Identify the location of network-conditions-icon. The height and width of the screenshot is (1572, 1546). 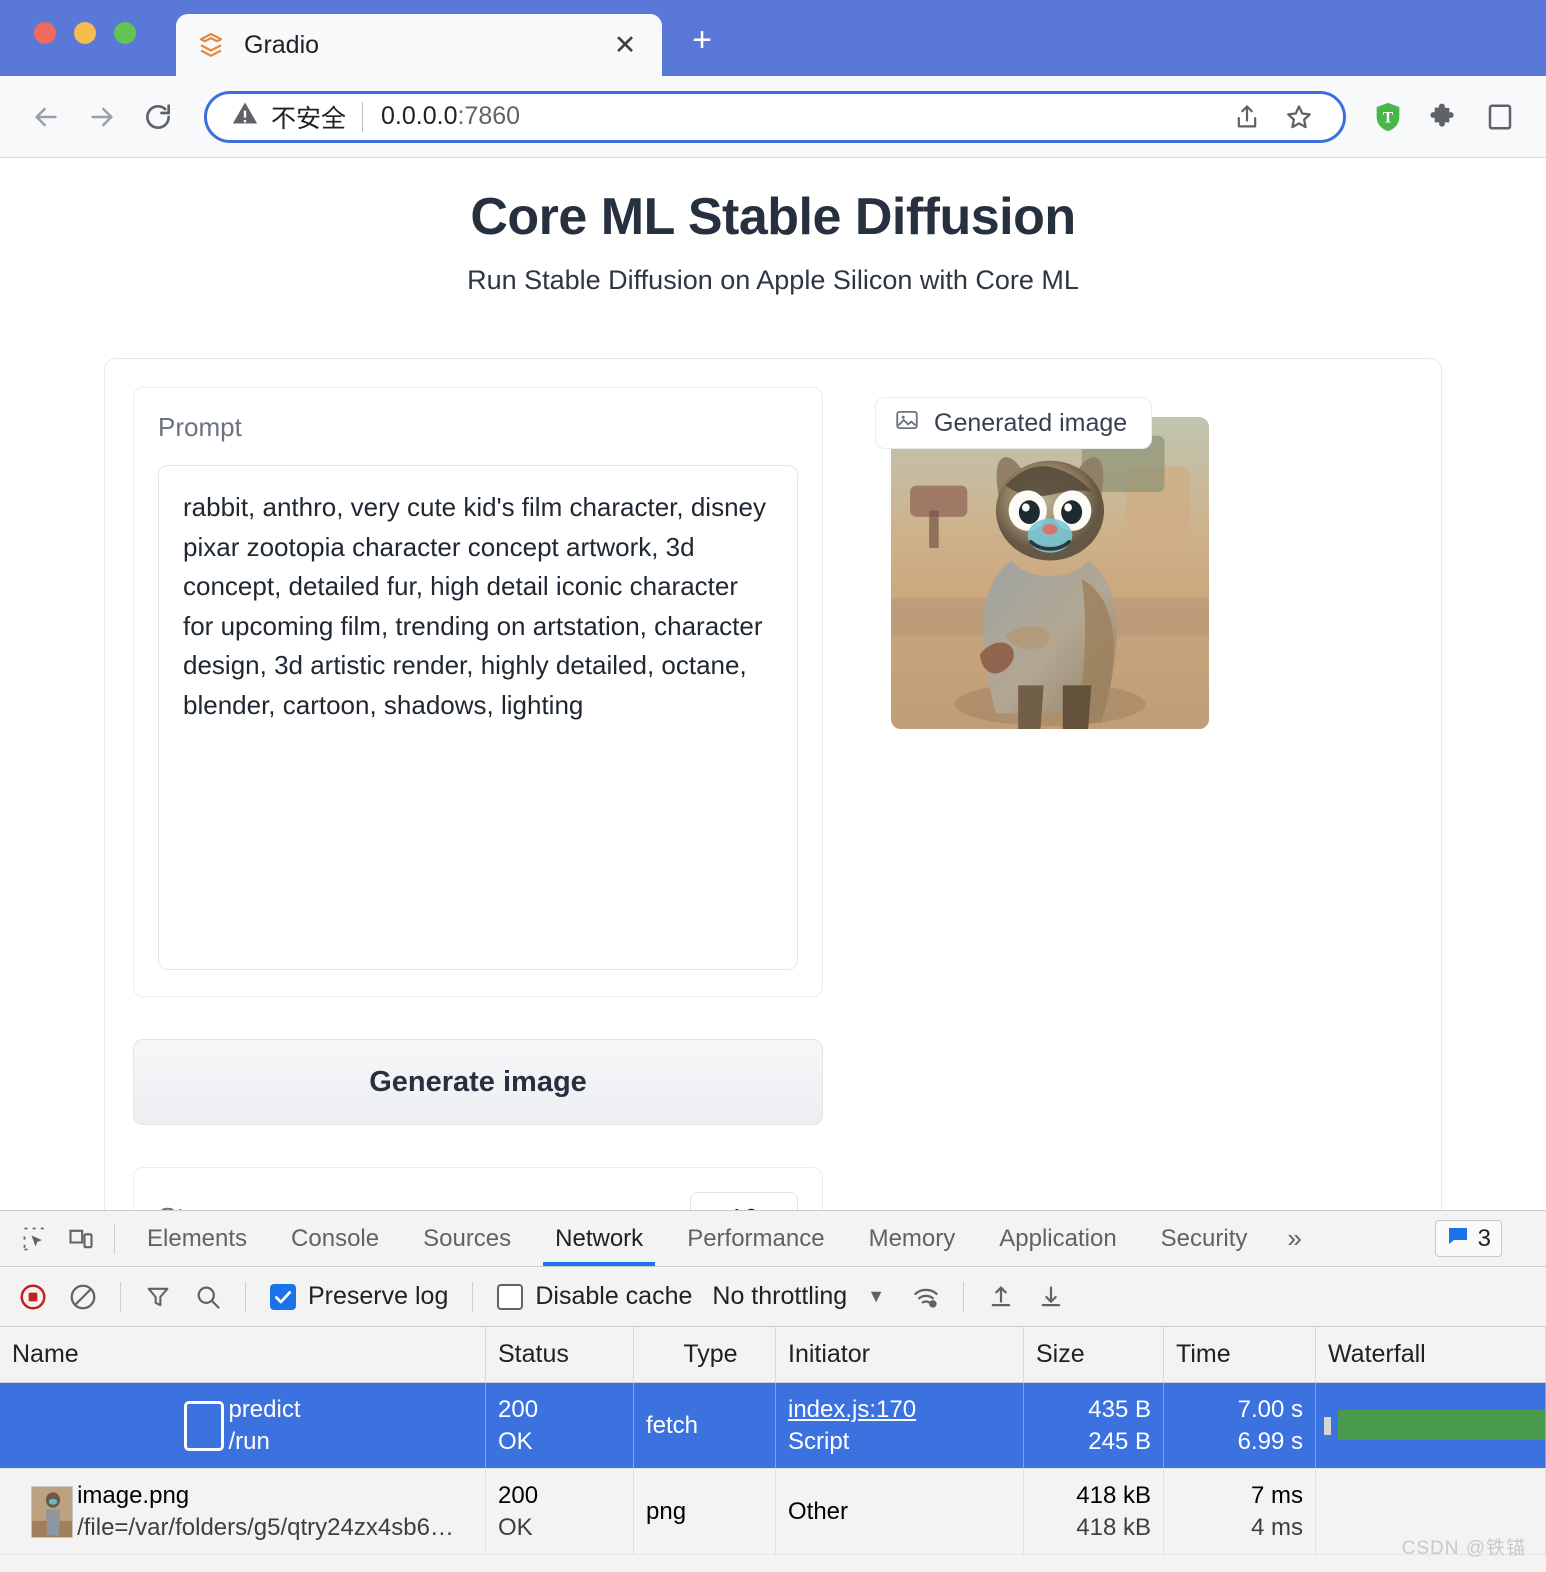
(926, 1297).